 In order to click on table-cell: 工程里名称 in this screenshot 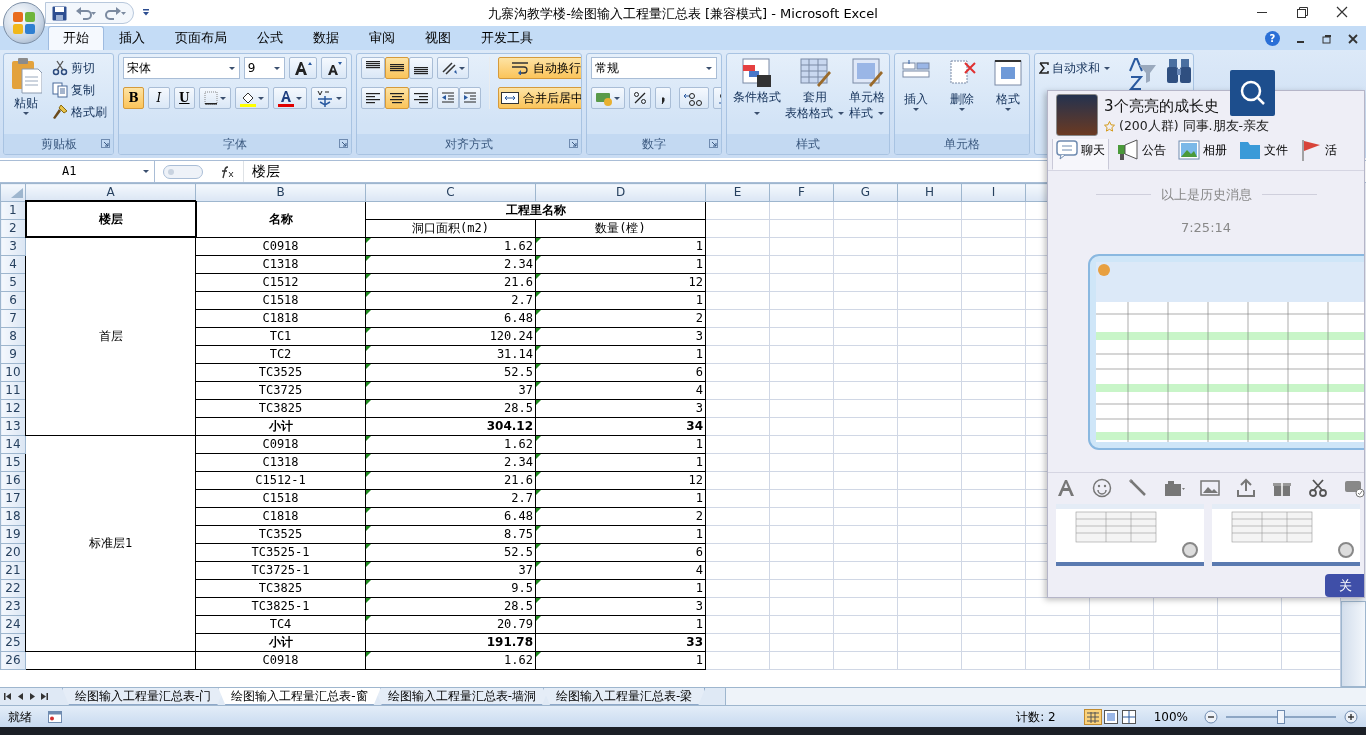, I will do `click(535, 210)`.